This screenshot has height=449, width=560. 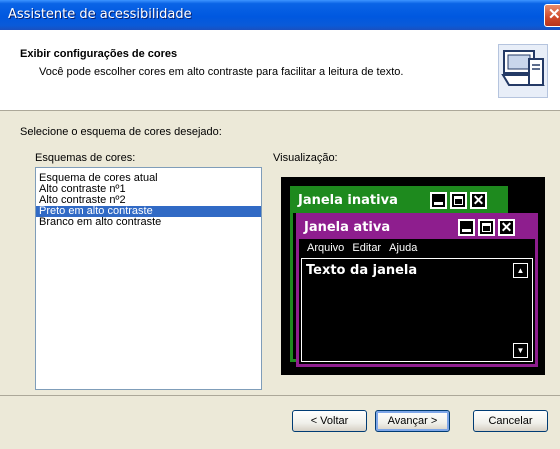 I want to click on scheme-prompt: Selecione o esquema de cores desejado:, so click(x=121, y=132).